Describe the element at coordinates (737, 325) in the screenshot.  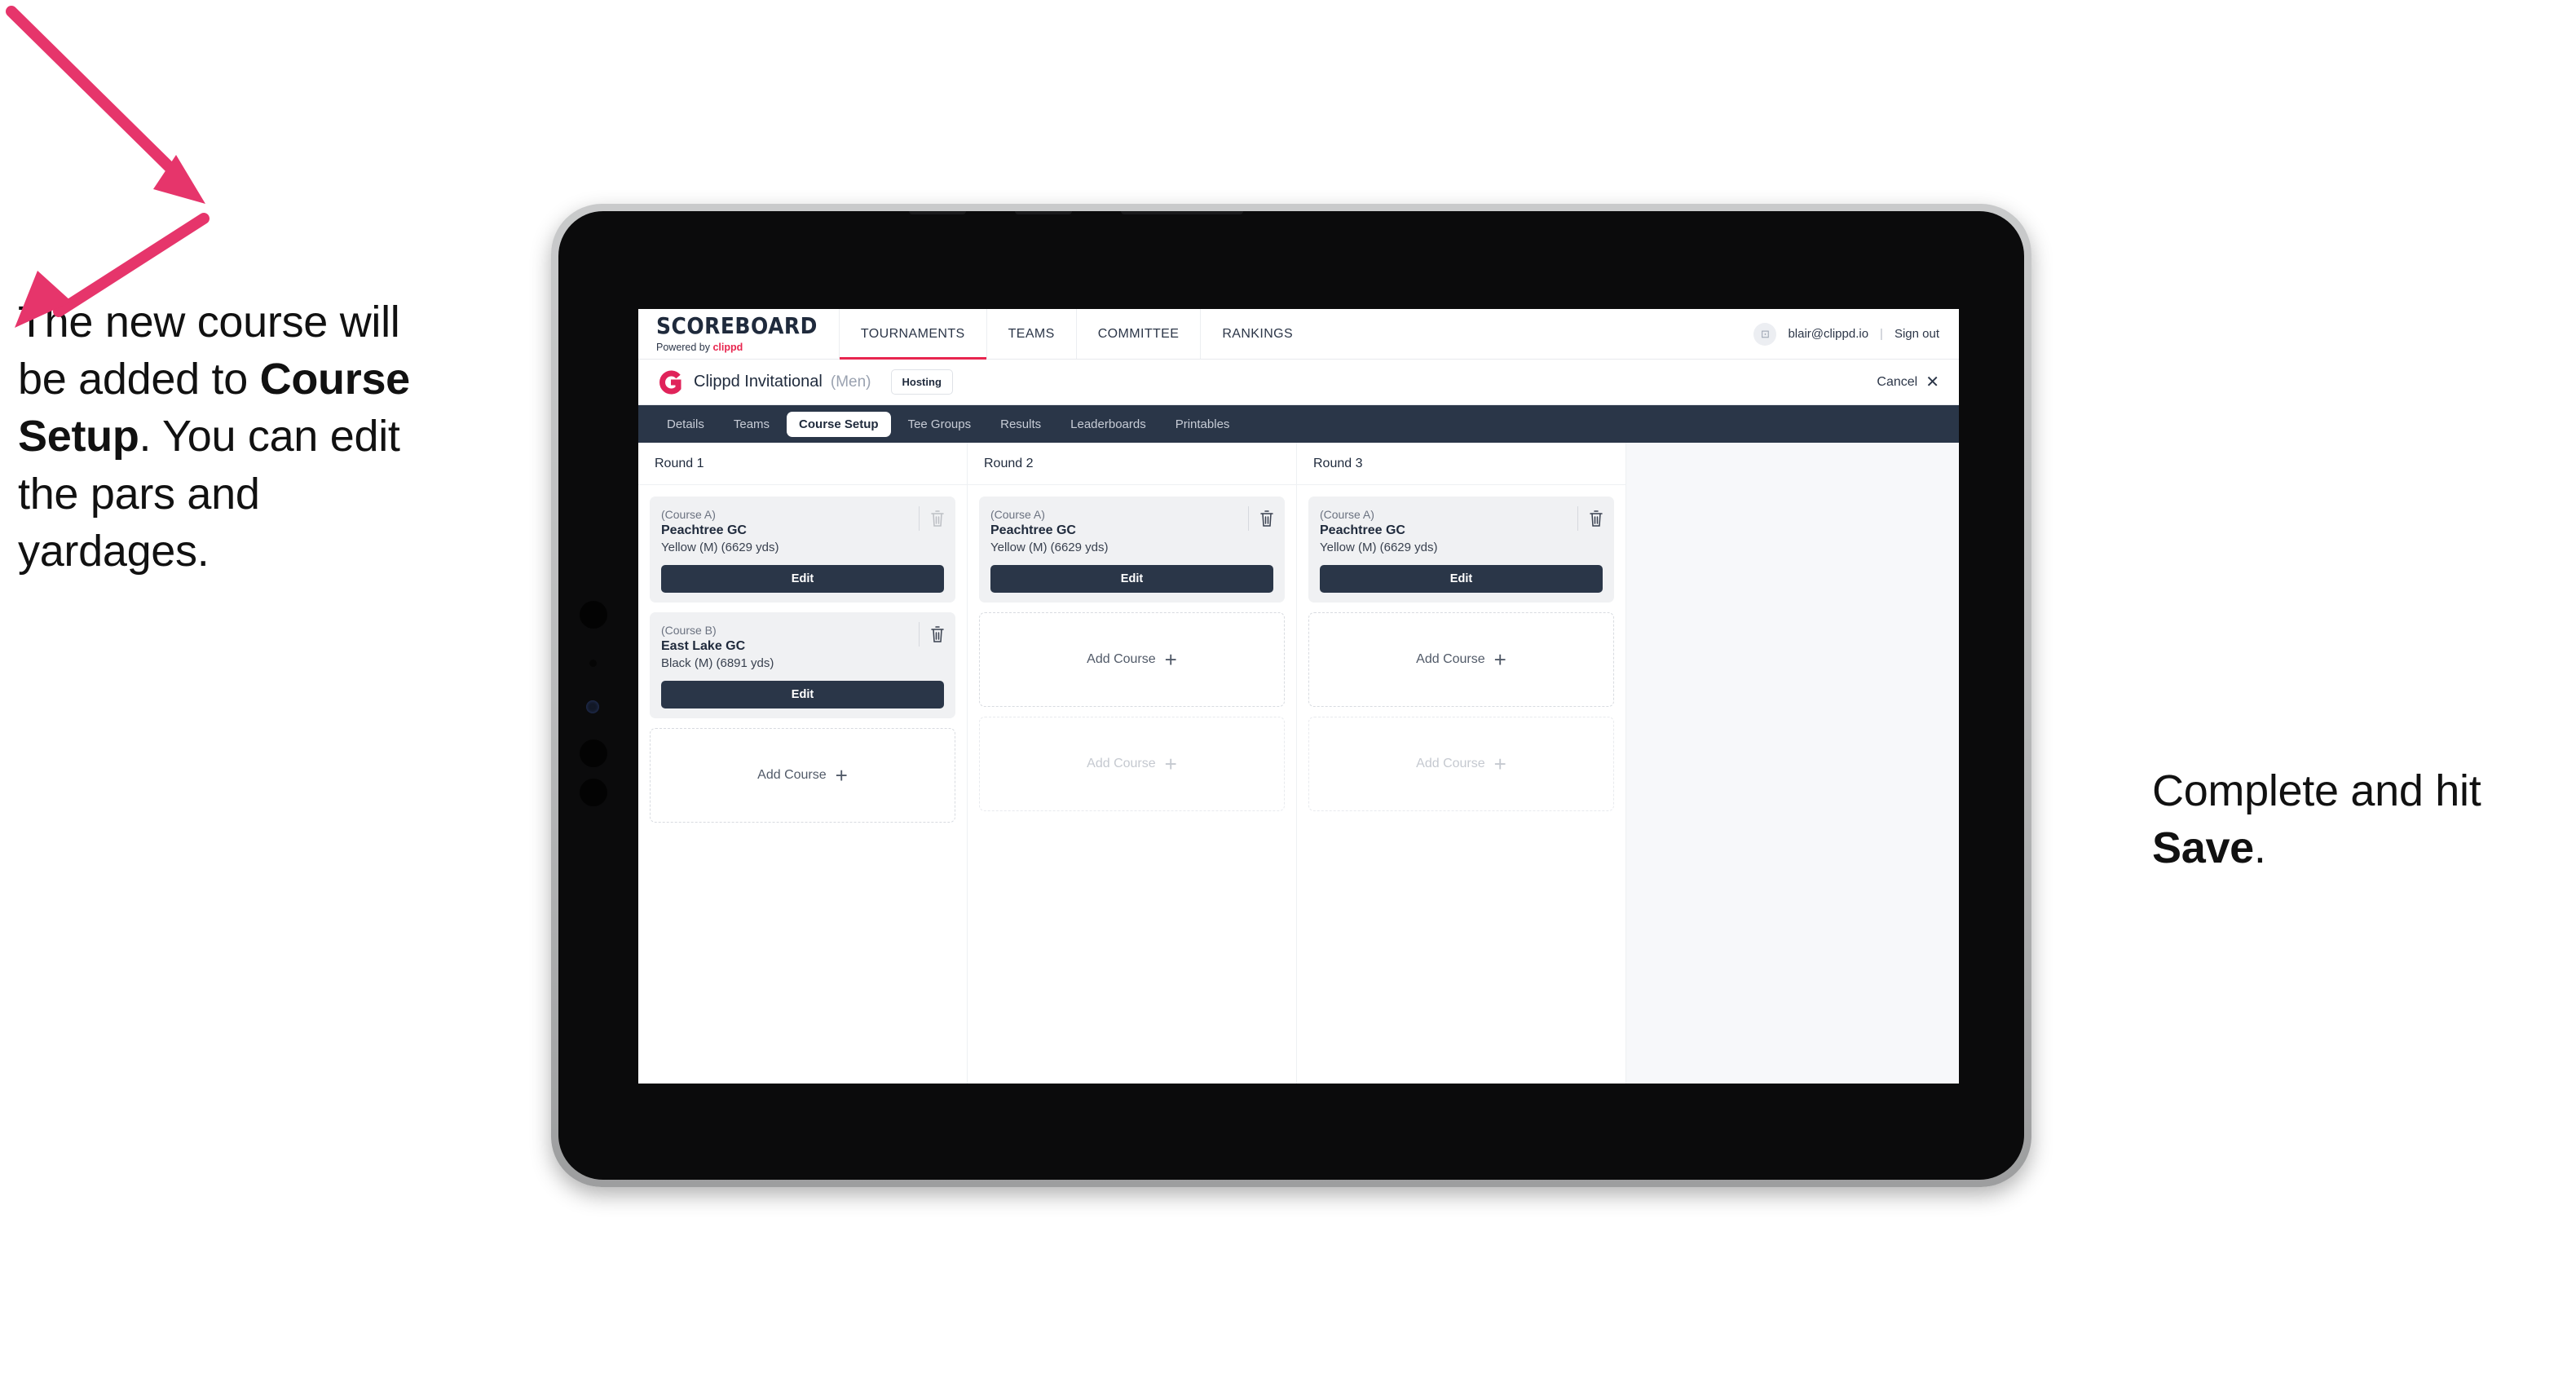
I see `brand-title: SCOREBOARD` at that location.